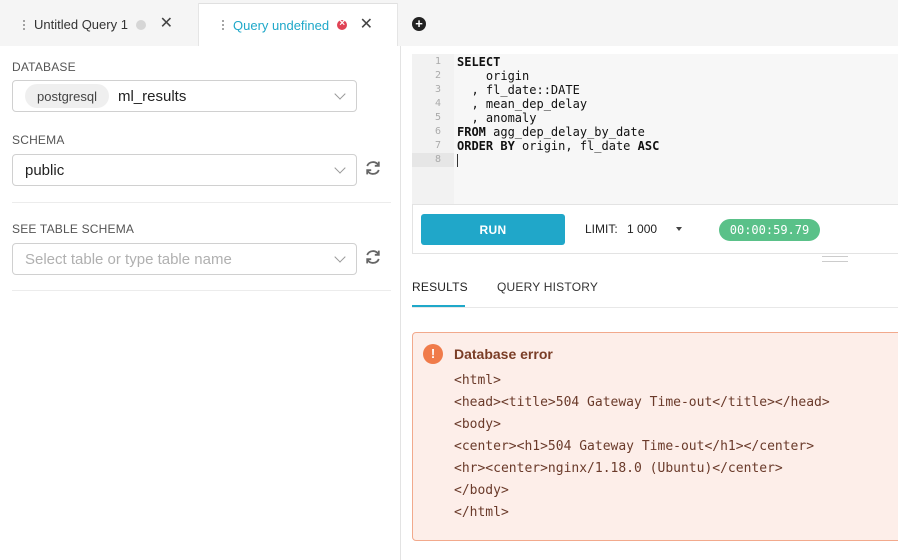  Describe the element at coordinates (437, 61) in the screenshot. I see `line-number: 1` at that location.